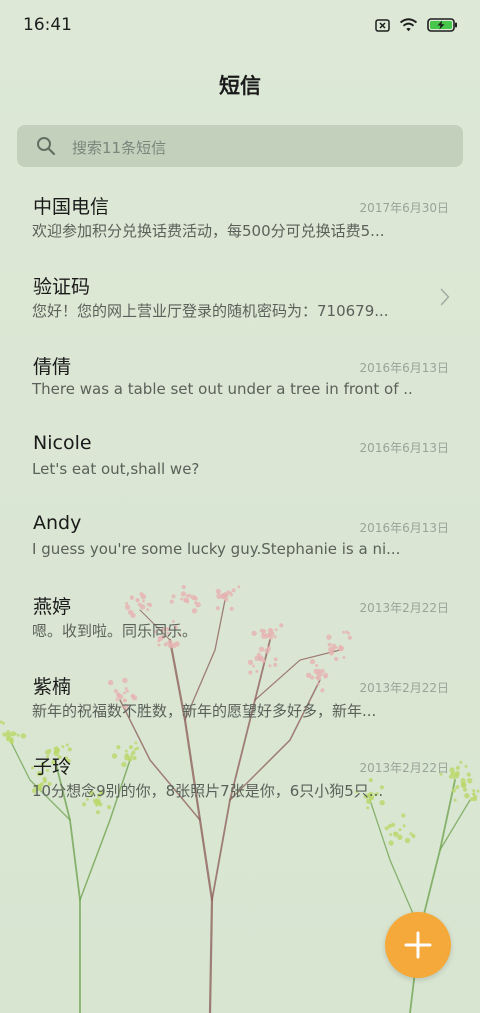 The height and width of the screenshot is (1013, 480). I want to click on message-sender: 紫楠, so click(52, 687).